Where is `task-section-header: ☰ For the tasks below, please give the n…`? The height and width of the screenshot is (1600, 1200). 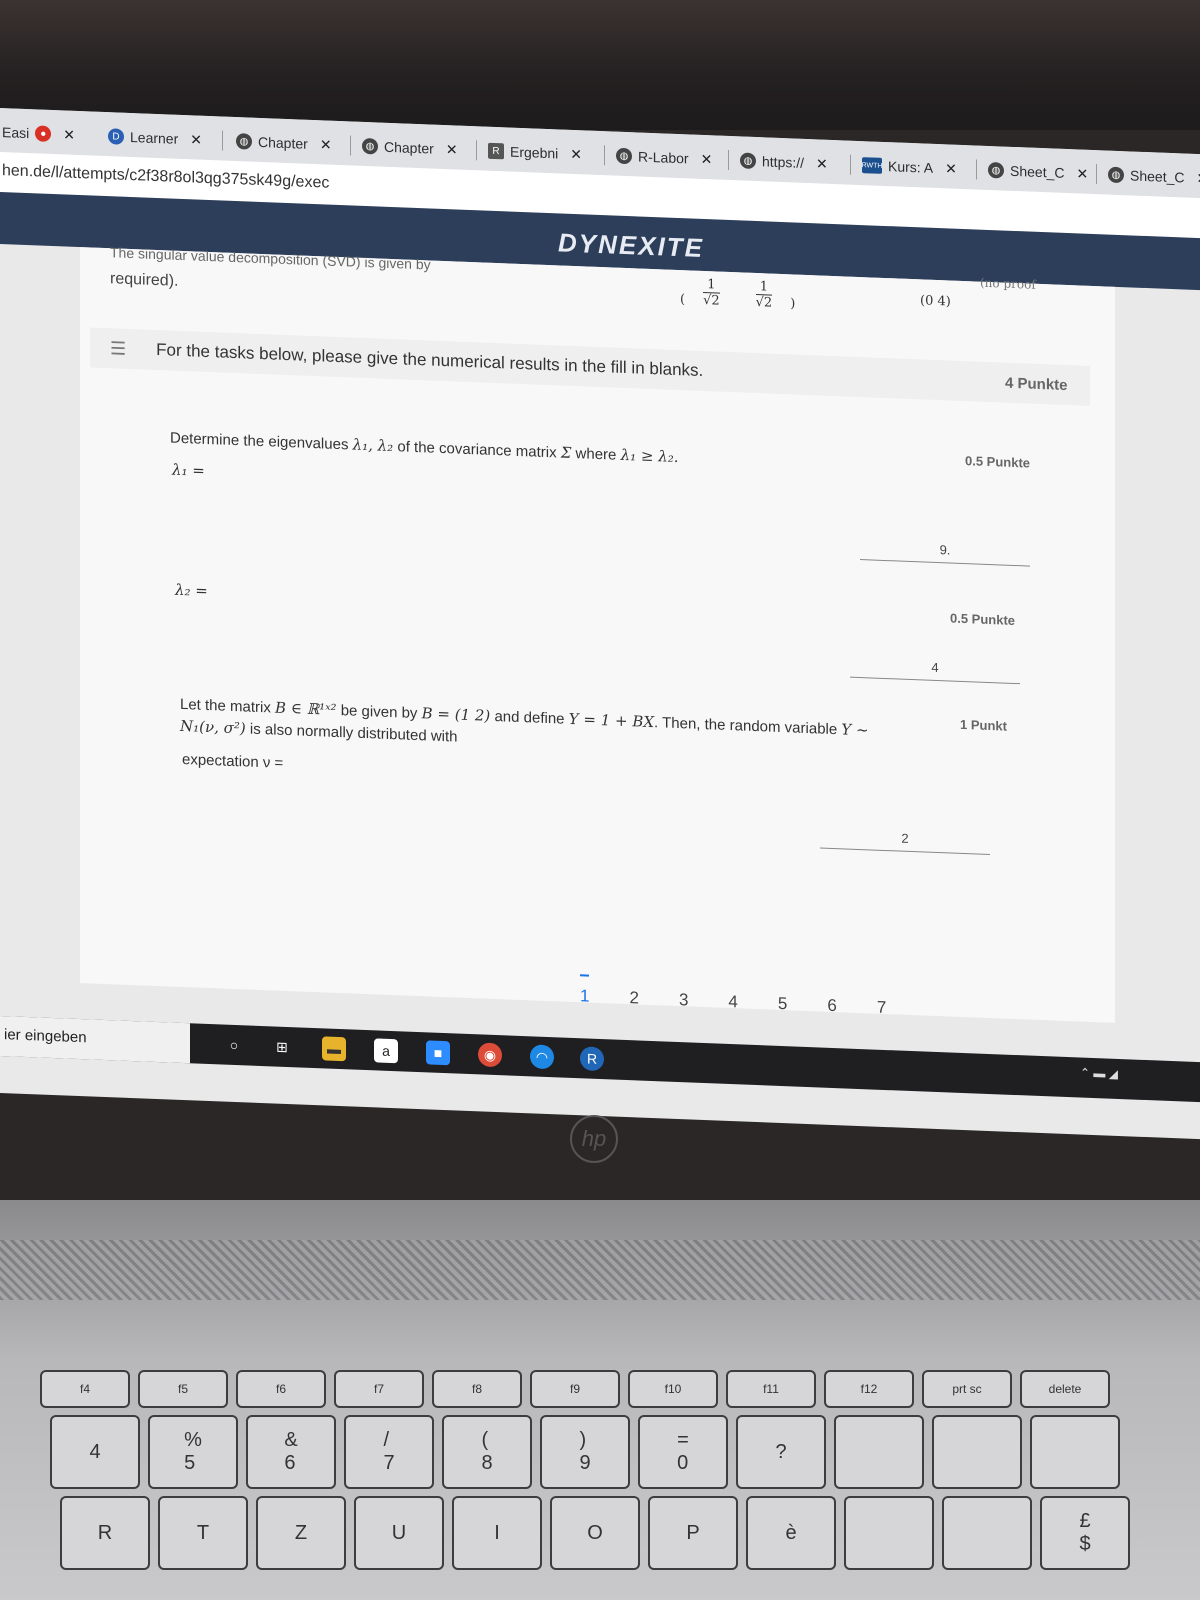
task-section-header: ☰ For the tasks below, please give the n… is located at coordinates (590, 366).